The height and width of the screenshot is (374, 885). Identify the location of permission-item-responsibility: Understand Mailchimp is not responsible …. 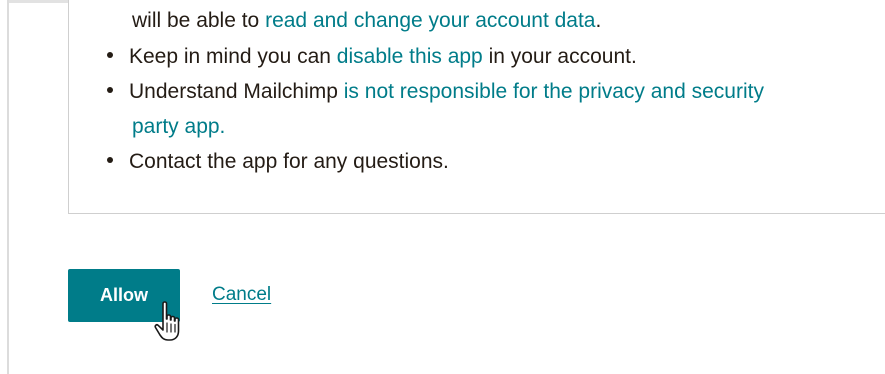
(434, 91).